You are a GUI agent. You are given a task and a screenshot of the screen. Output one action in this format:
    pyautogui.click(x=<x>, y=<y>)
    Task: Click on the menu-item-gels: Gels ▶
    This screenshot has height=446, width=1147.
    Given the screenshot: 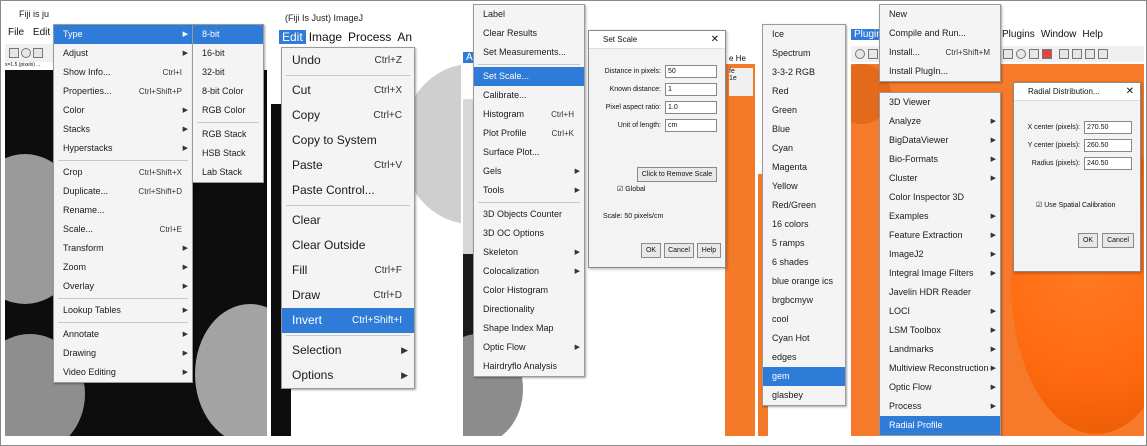 What is the action you would take?
    pyautogui.click(x=529, y=171)
    